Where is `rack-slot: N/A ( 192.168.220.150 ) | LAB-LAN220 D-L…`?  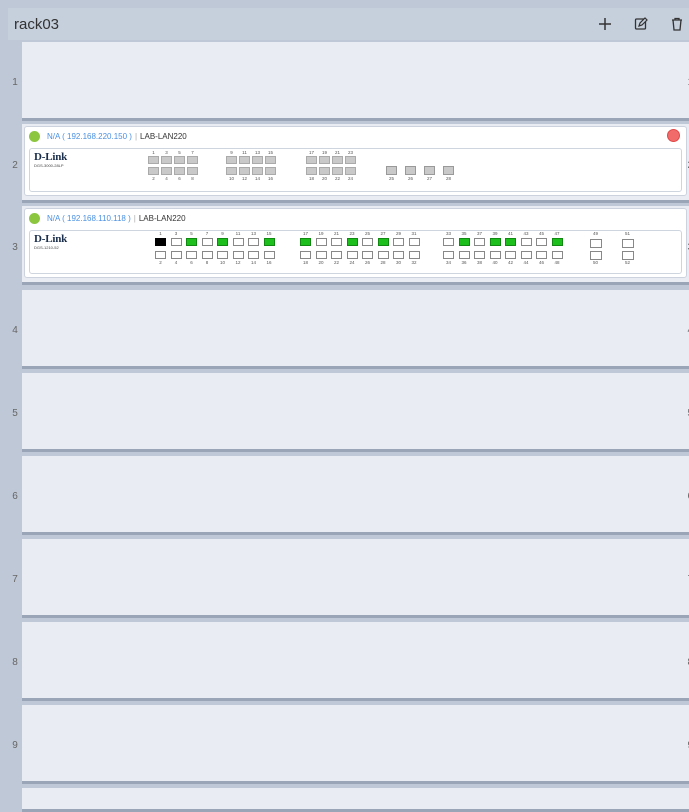
rack-slot: N/A ( 192.168.220.150 ) | LAB-LAN220 D-L… is located at coordinates (355, 163).